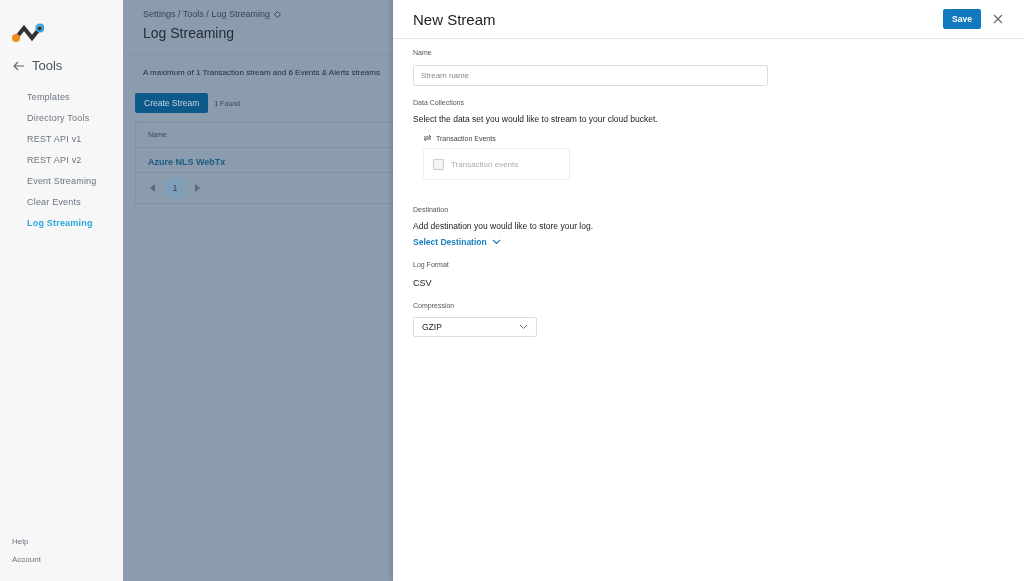 This screenshot has height=581, width=1024. I want to click on back-arrow-icon, so click(19, 65).